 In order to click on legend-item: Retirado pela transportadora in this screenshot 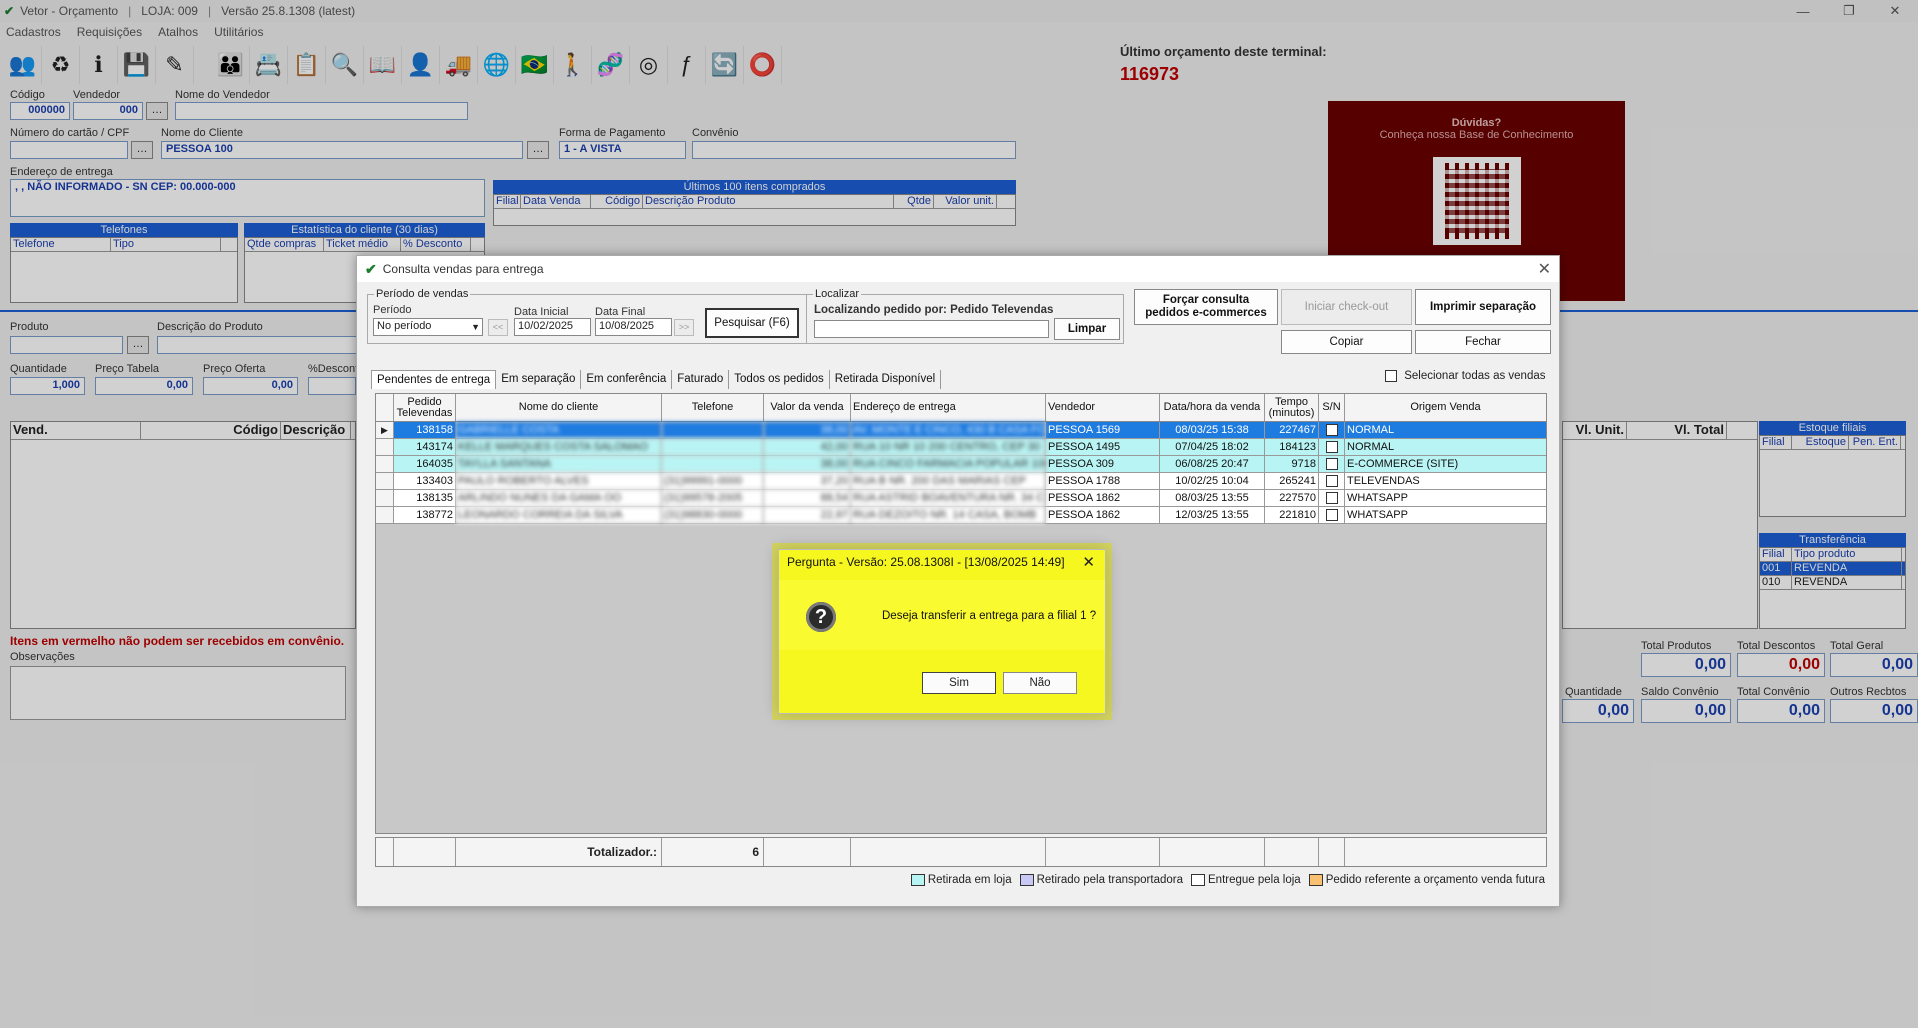, I will do `click(1101, 880)`.